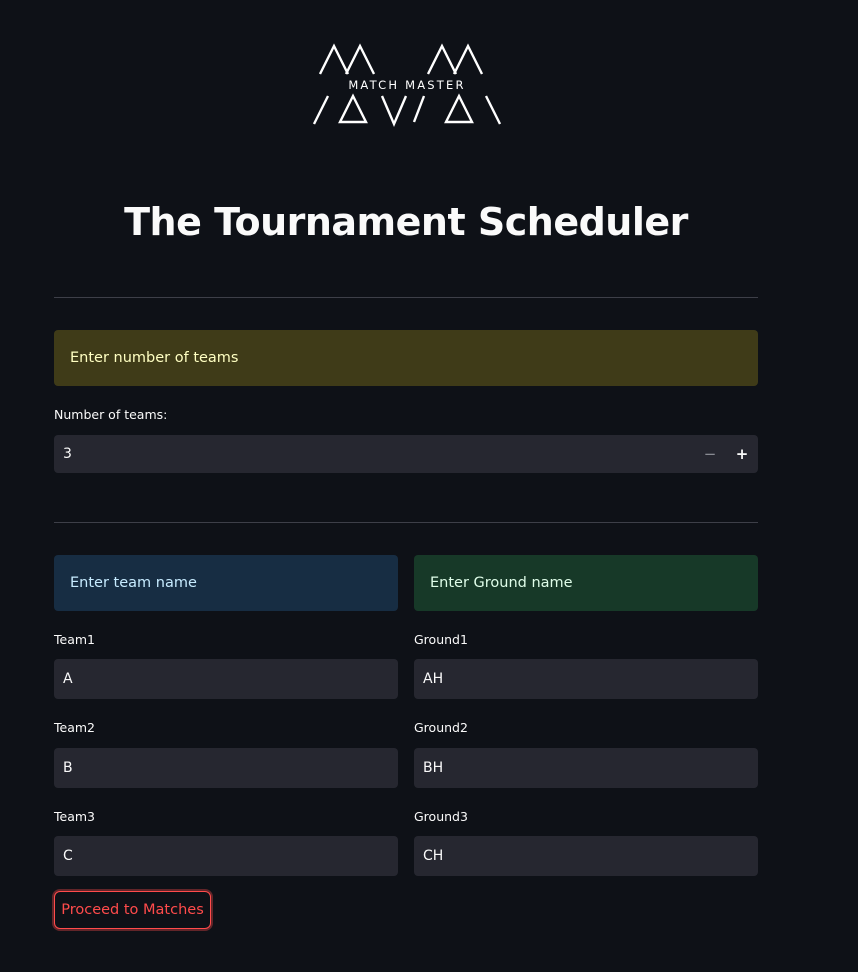  I want to click on team3-label: Team3, so click(74, 816).